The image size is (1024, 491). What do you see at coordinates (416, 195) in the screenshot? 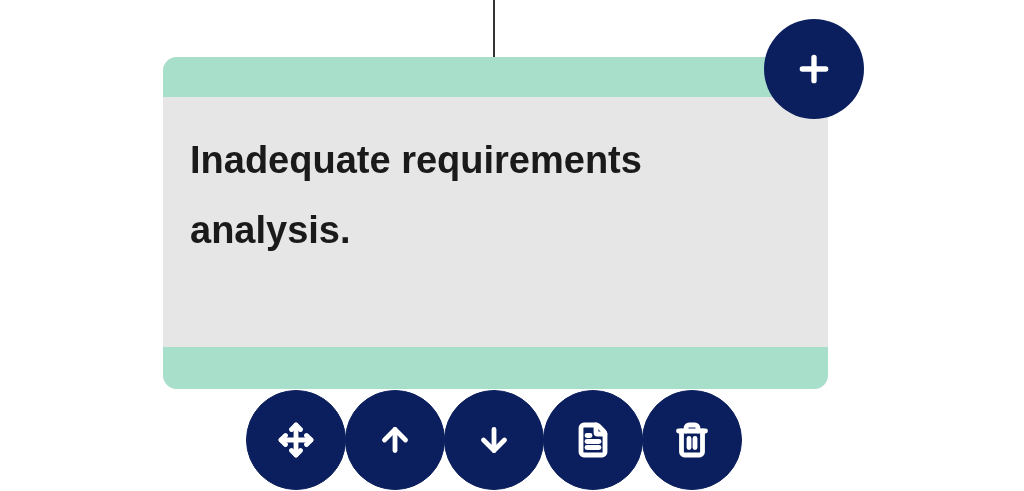
I see `node-text: Inadequate requirements analysis.` at bounding box center [416, 195].